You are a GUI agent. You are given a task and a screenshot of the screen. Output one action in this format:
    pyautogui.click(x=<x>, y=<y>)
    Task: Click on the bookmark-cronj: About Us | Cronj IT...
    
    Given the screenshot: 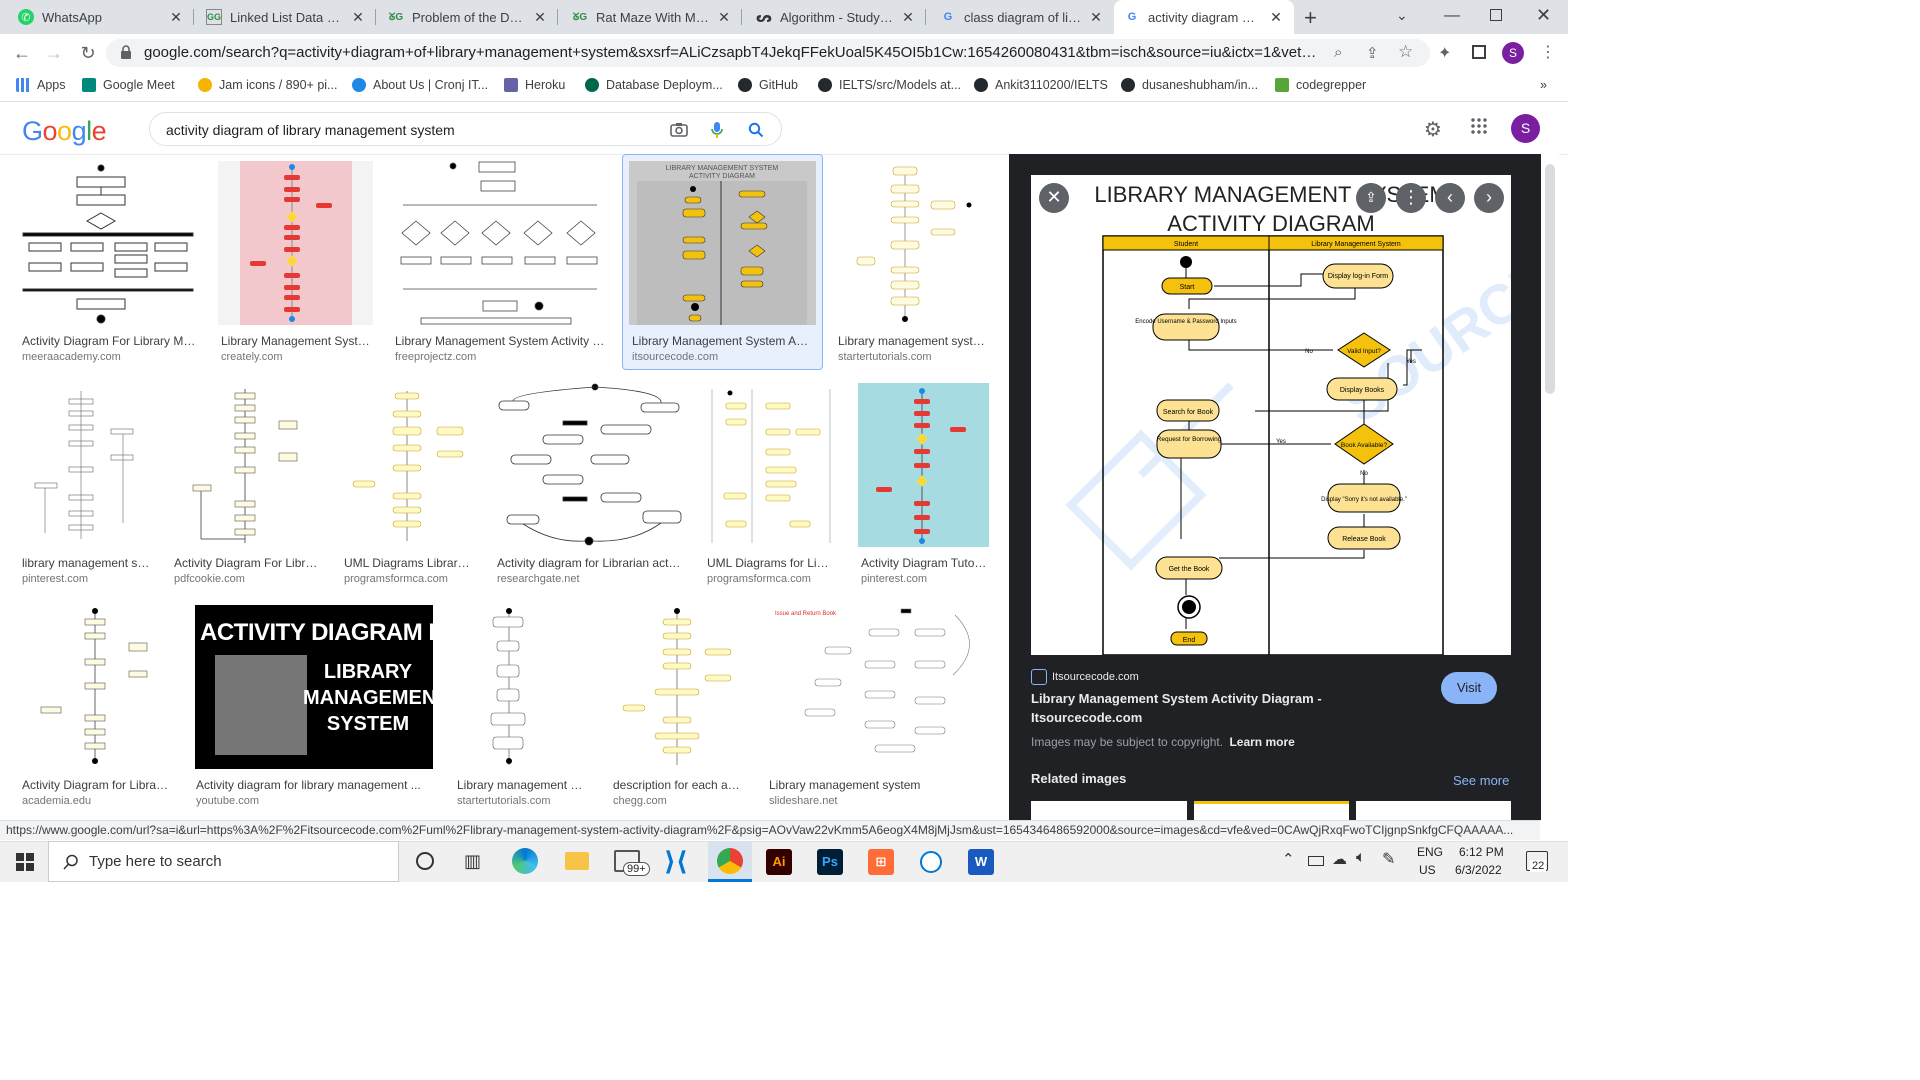 What is the action you would take?
    pyautogui.click(x=420, y=85)
    